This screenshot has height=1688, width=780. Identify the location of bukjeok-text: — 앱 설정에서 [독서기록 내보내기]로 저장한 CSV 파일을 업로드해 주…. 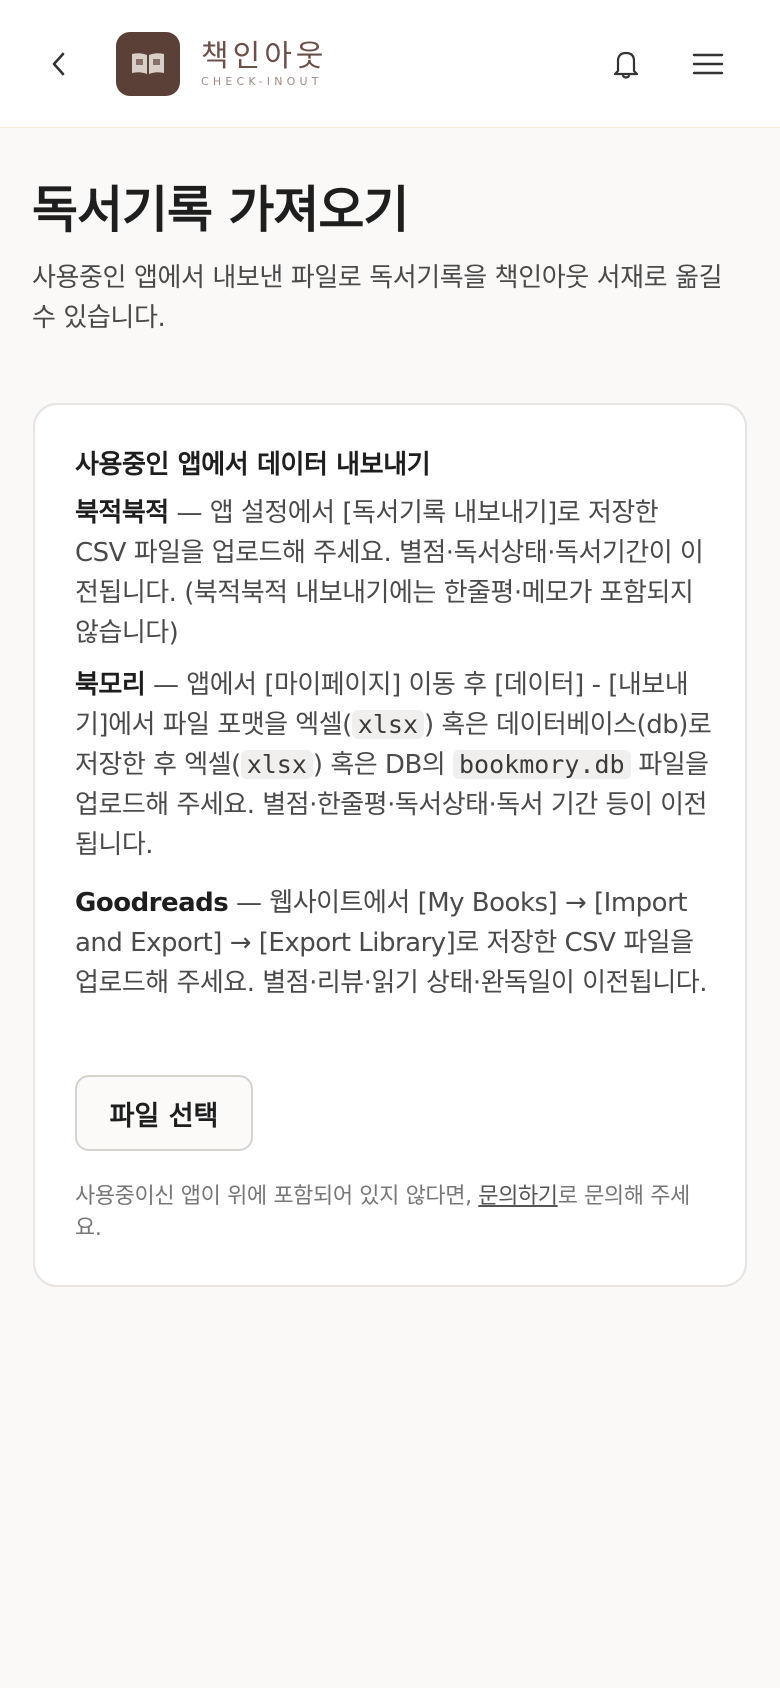
(389, 573).